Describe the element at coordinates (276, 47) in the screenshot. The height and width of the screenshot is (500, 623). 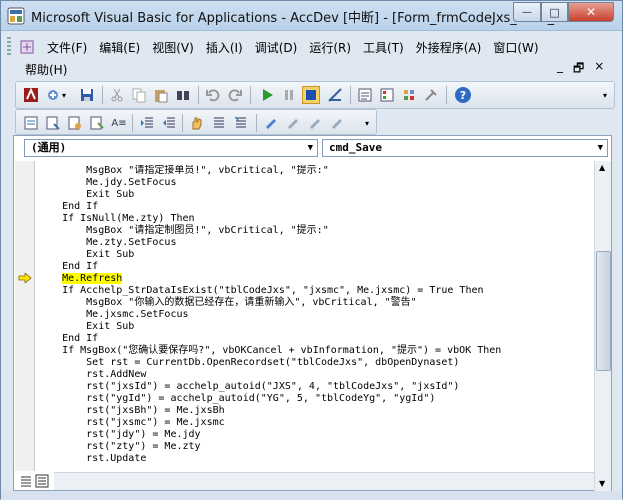
I see `menu-debug: 调试(D)` at that location.